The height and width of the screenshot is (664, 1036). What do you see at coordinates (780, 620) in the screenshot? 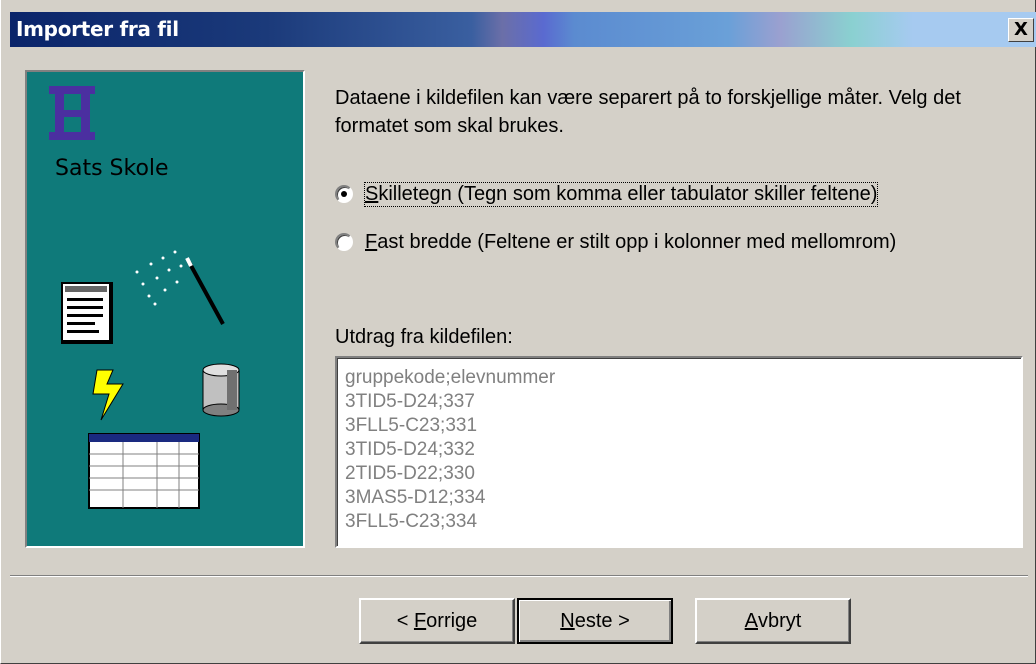
I see `cancel-rest: vbryt` at bounding box center [780, 620].